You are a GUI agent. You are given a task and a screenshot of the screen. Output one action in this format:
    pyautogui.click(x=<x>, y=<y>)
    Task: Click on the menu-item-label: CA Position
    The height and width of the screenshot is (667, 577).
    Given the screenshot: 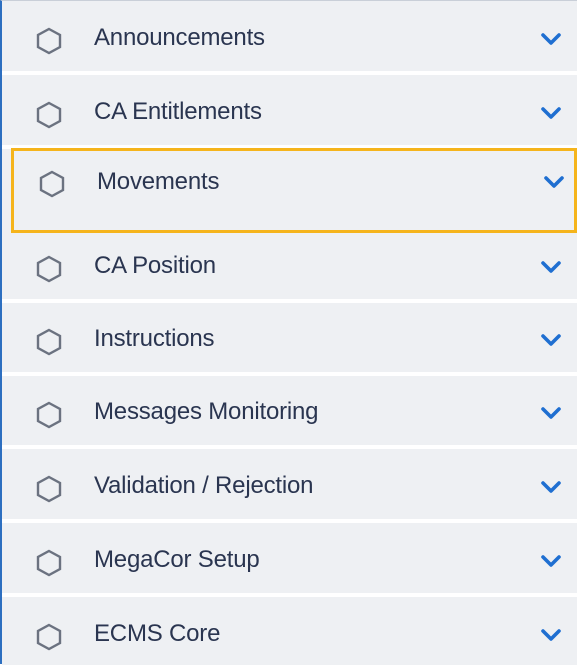 What is the action you would take?
    pyautogui.click(x=155, y=265)
    